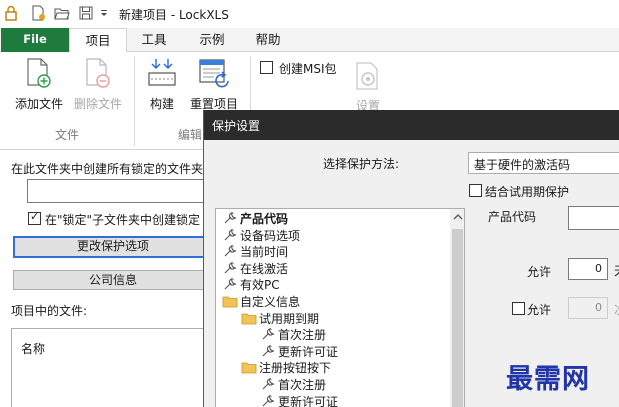 This screenshot has height=407, width=619. What do you see at coordinates (38, 104) in the screenshot?
I see `add-file-label: 添加文件` at bounding box center [38, 104].